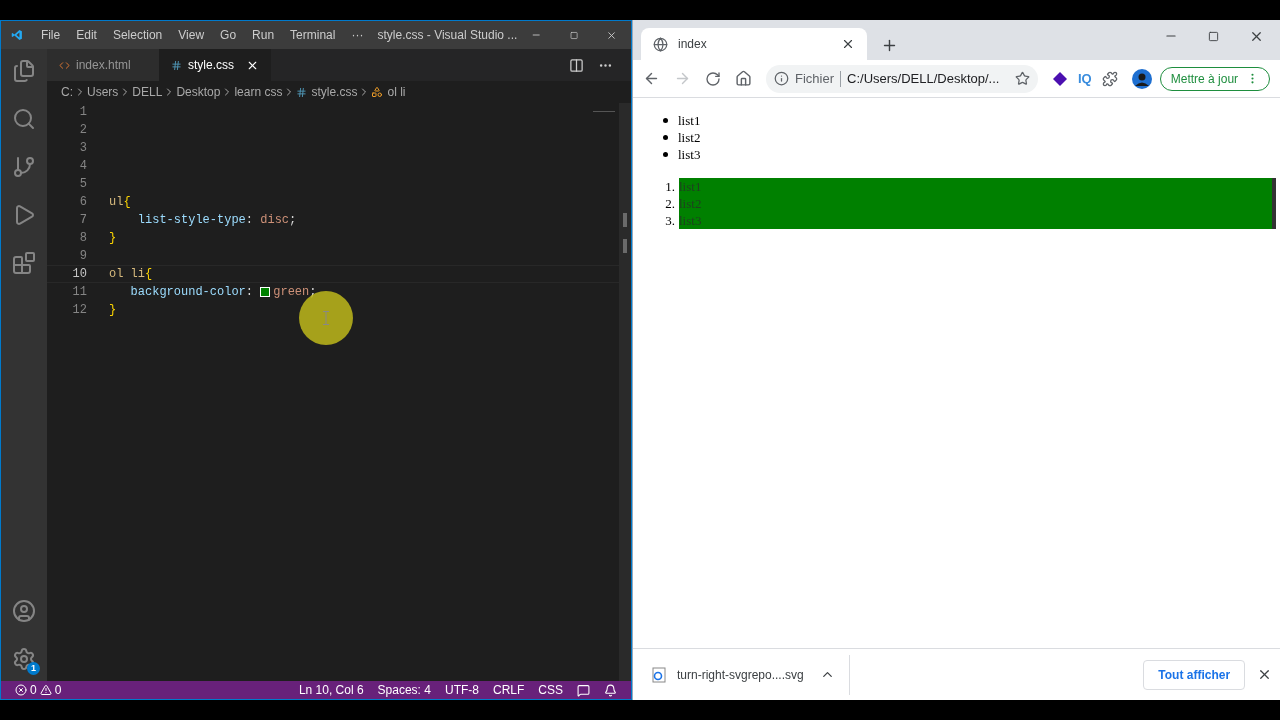 The height and width of the screenshot is (720, 1280). What do you see at coordinates (313, 35) in the screenshot?
I see `menu-item: Terminal` at bounding box center [313, 35].